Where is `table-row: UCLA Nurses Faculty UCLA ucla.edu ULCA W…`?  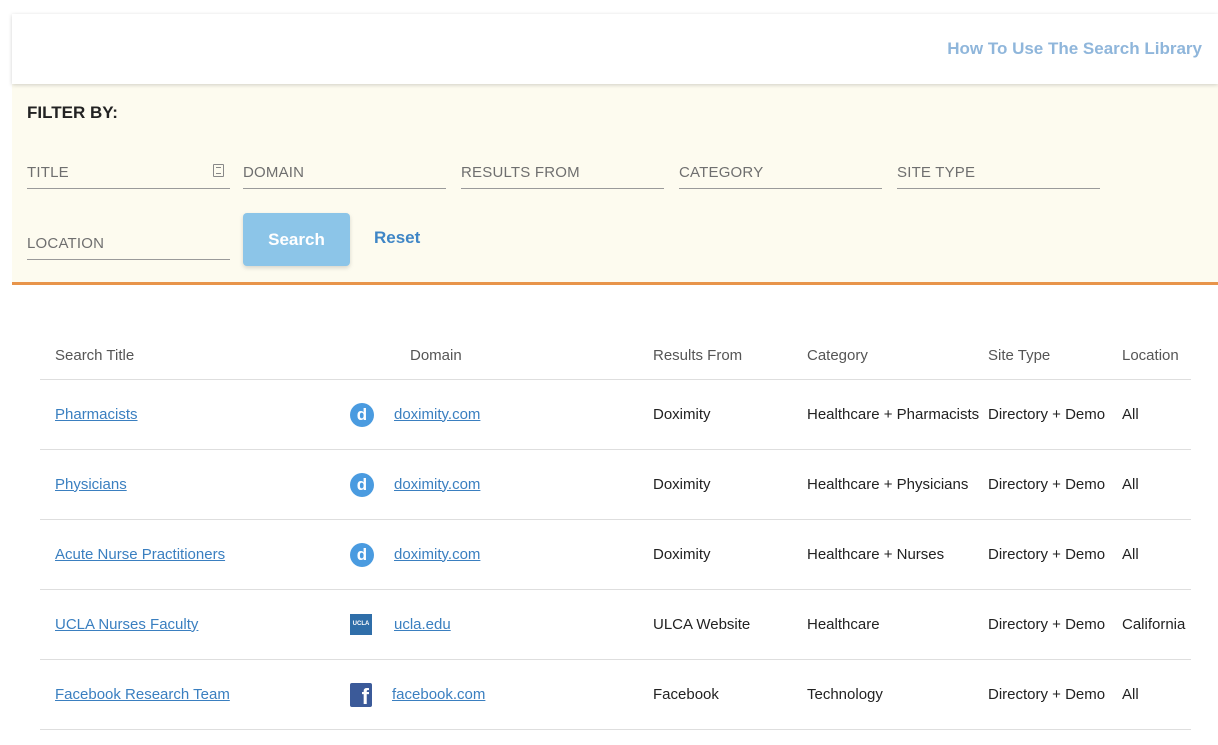
table-row: UCLA Nurses Faculty UCLA ucla.edu ULCA W… is located at coordinates (615, 624).